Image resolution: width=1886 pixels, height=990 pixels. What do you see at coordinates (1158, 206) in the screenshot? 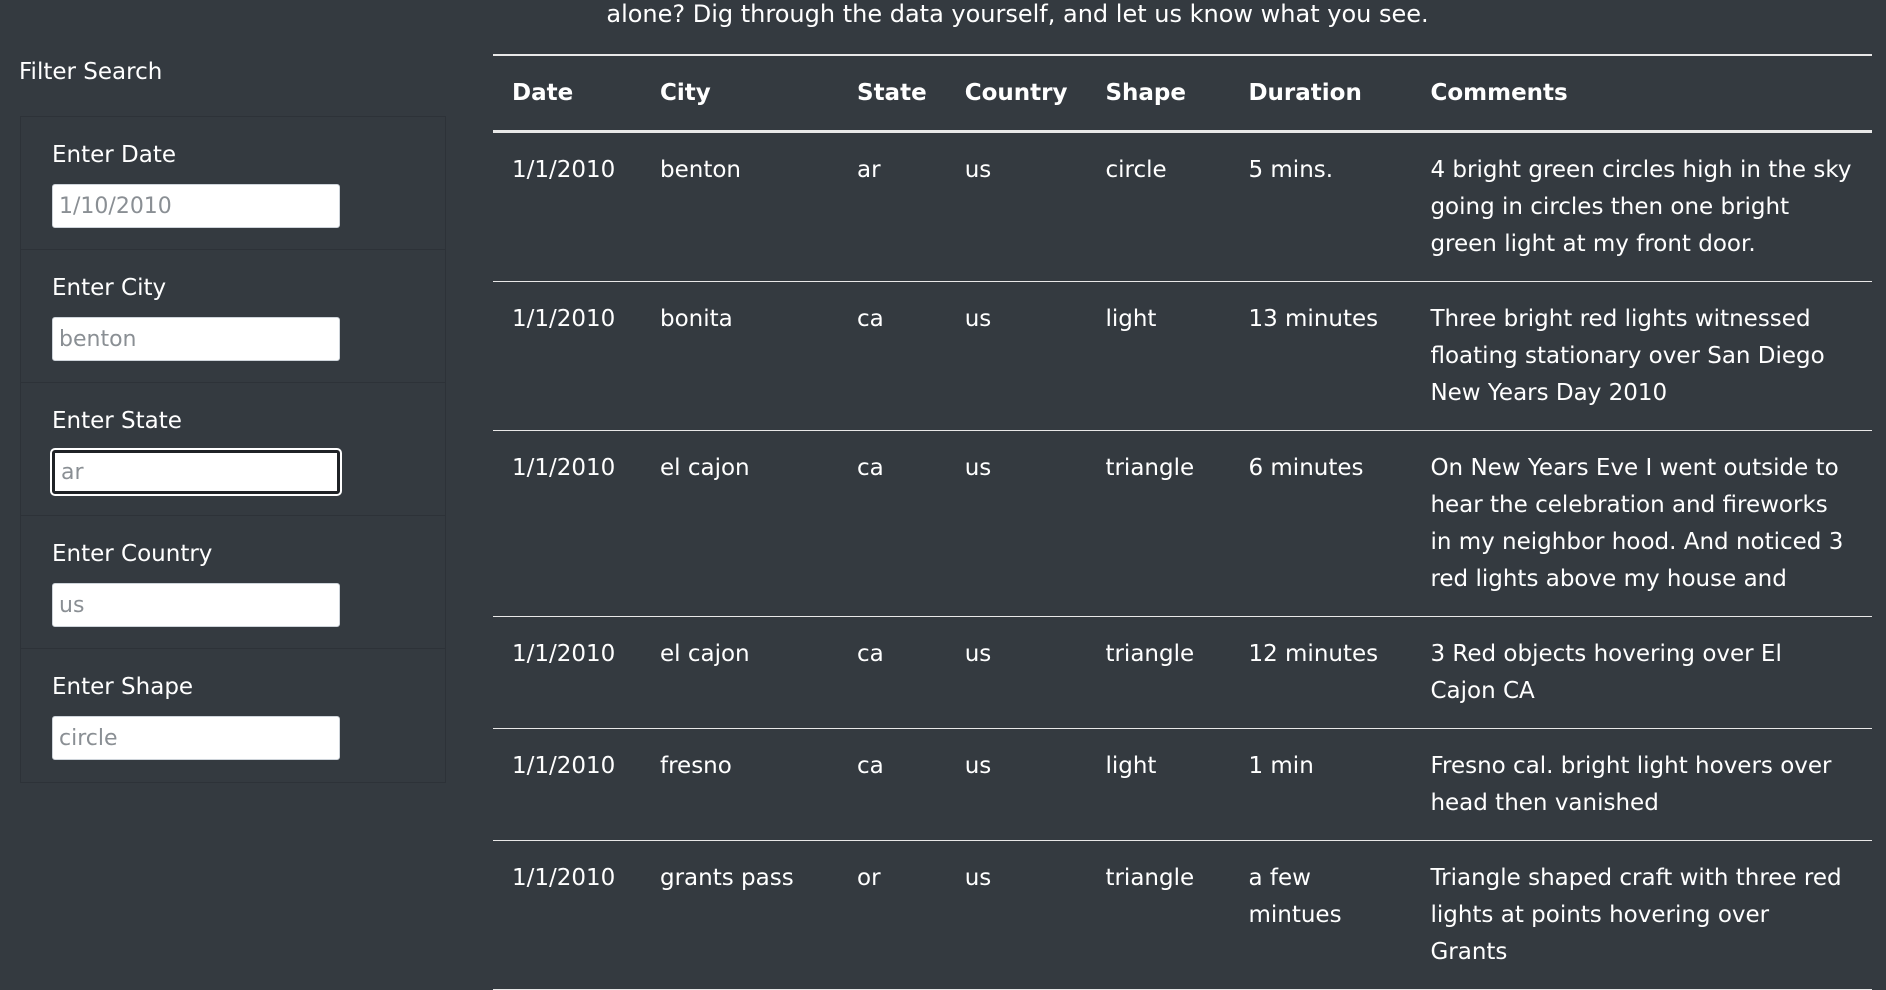
I see `cell-shape: circle` at bounding box center [1158, 206].